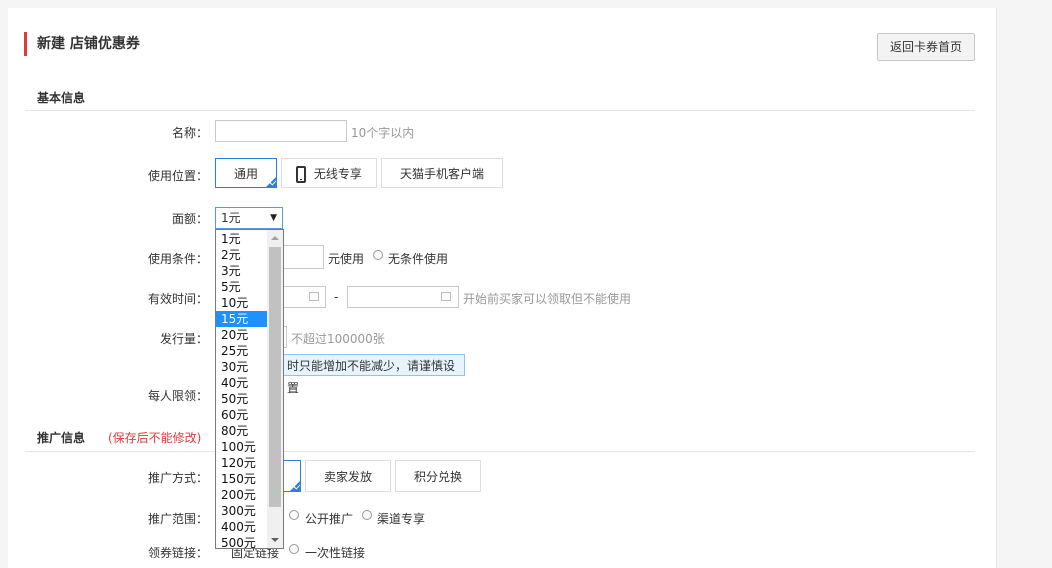  Describe the element at coordinates (183, 339) in the screenshot. I see `issue-label: 发行量：` at that location.